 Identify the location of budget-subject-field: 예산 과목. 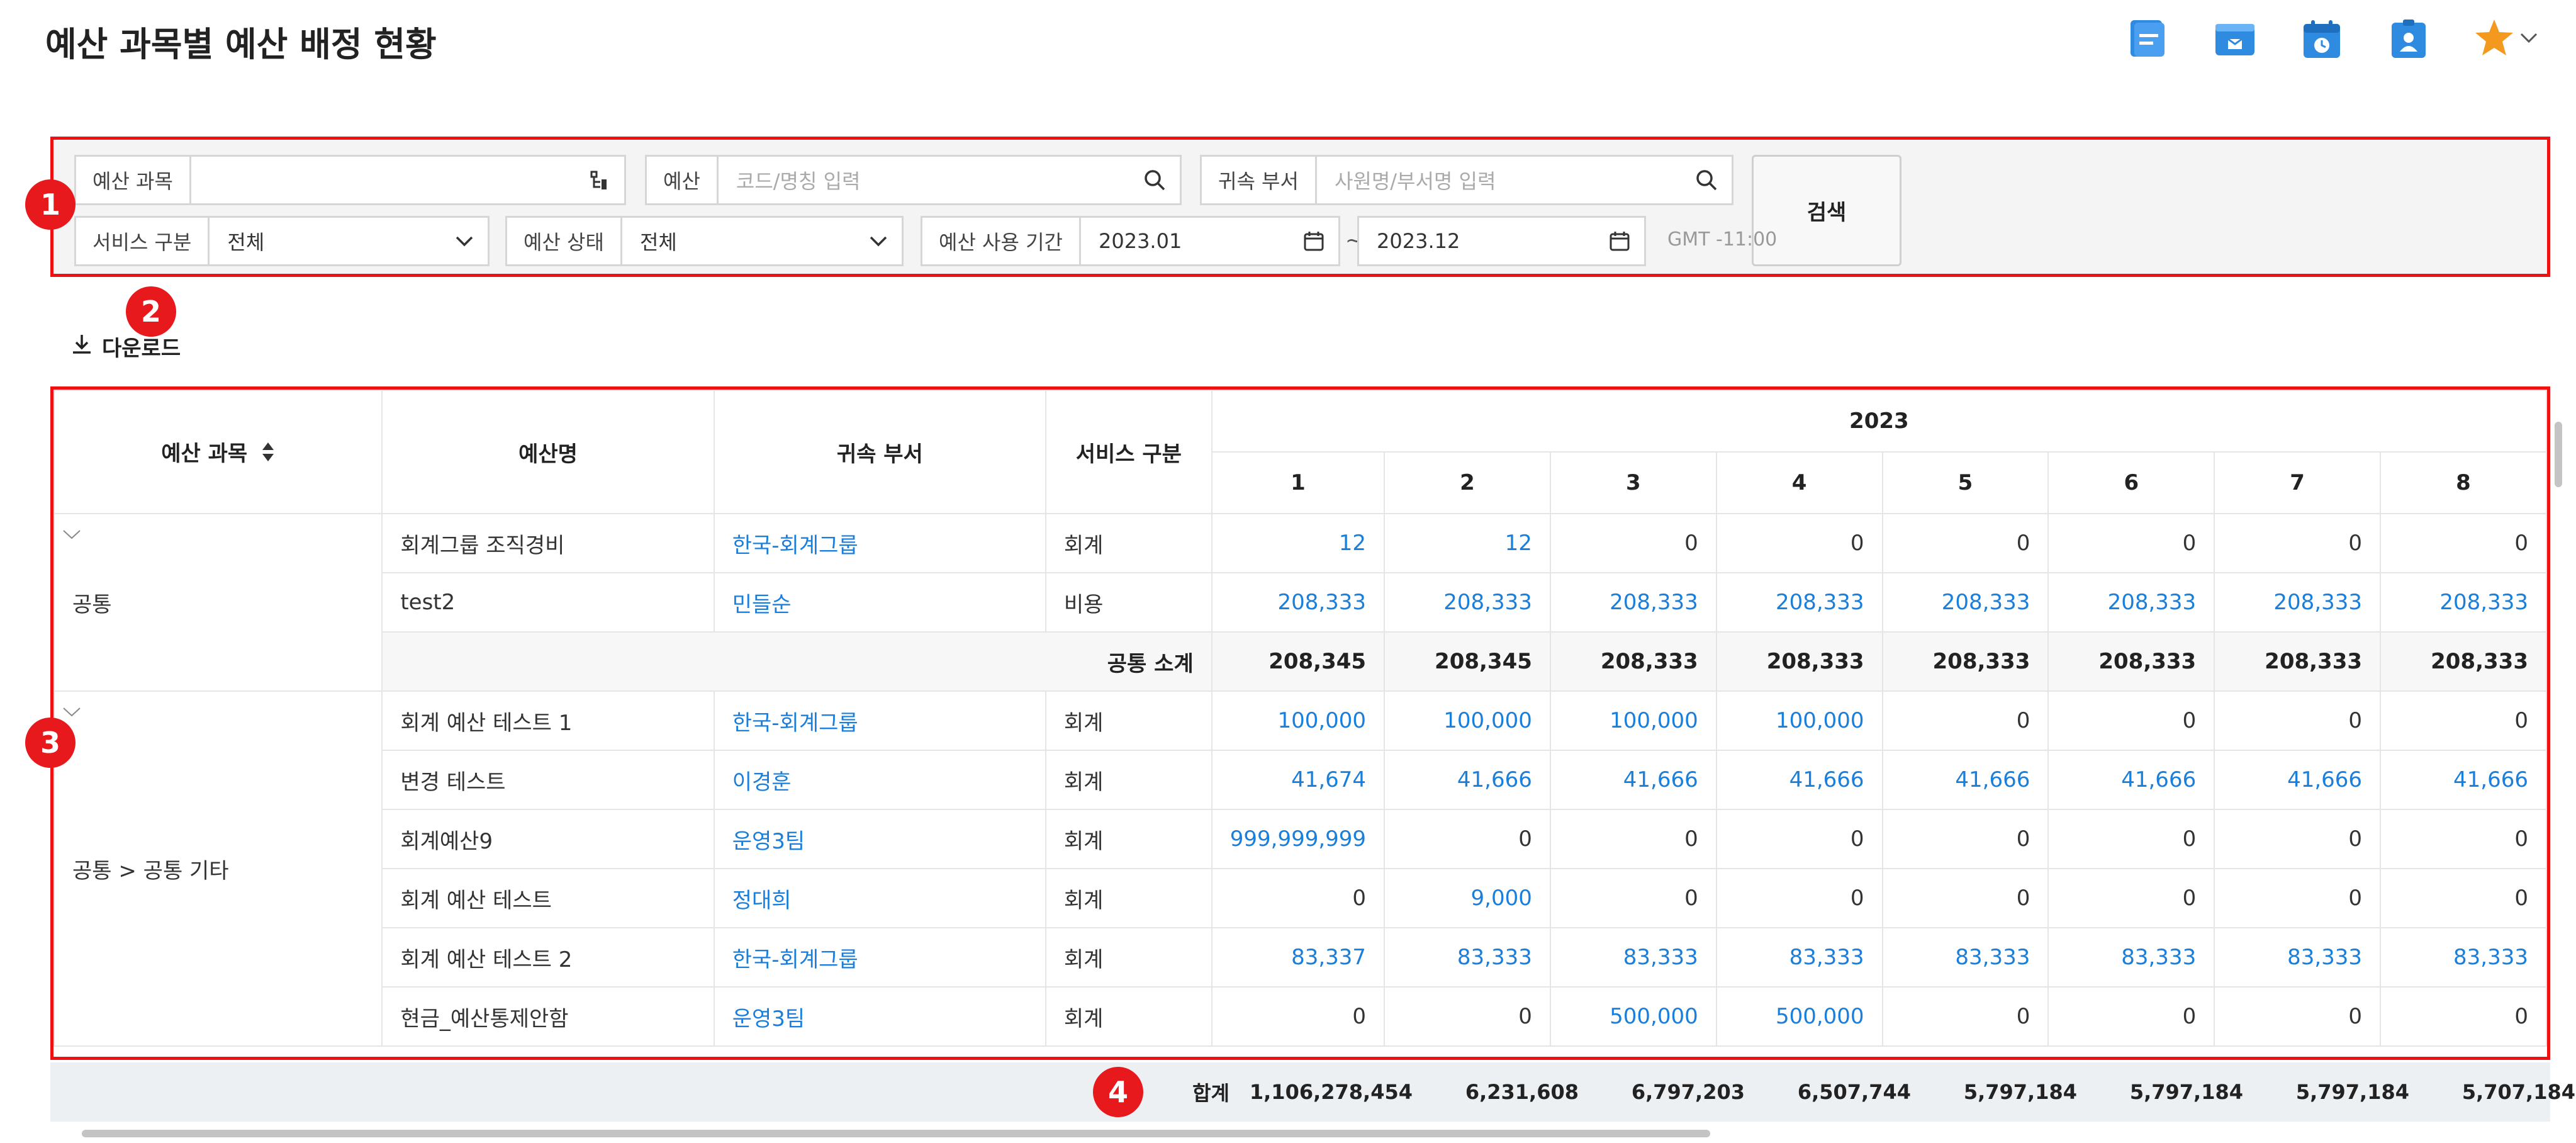
(350, 180).